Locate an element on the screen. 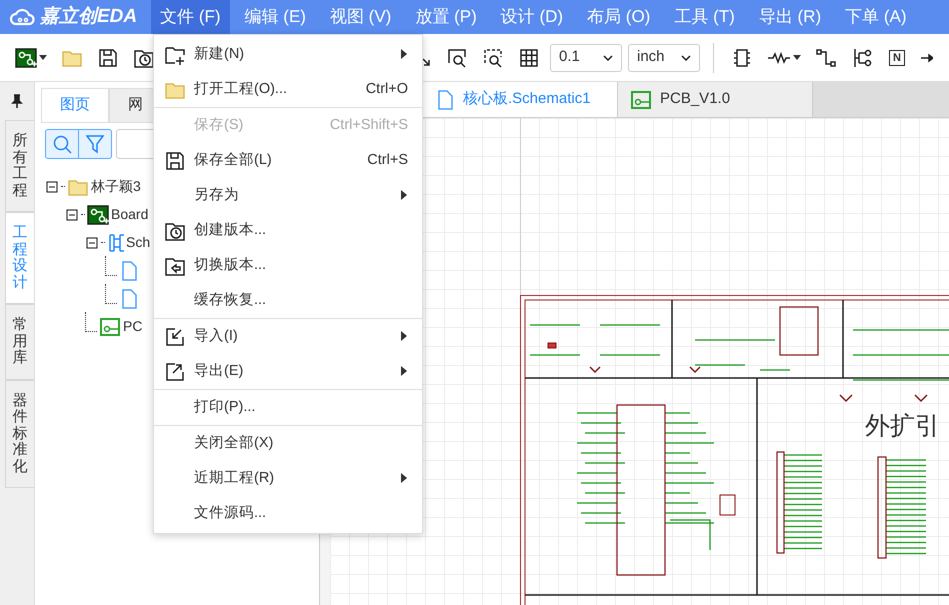 The image size is (949, 605). net-label-tool: N is located at coordinates (897, 58).